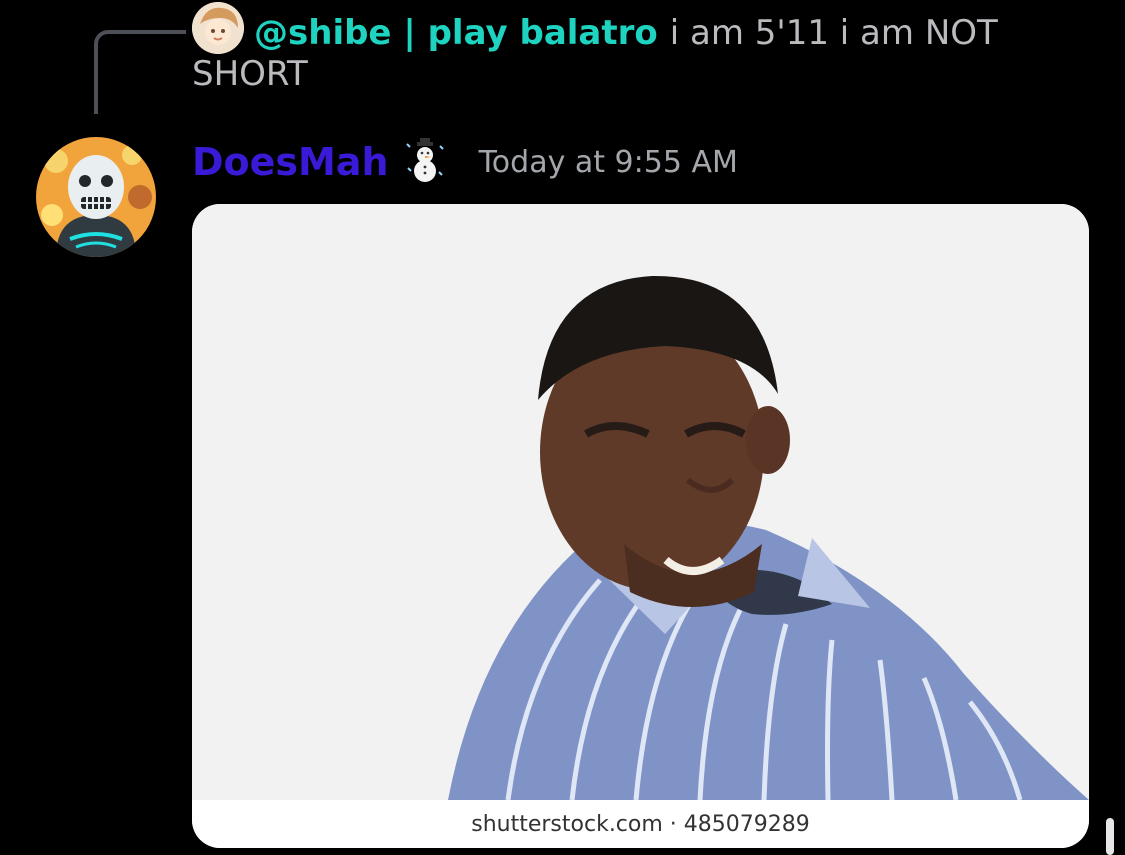  I want to click on message-timestamp: Today at 9:55 AM, so click(608, 162).